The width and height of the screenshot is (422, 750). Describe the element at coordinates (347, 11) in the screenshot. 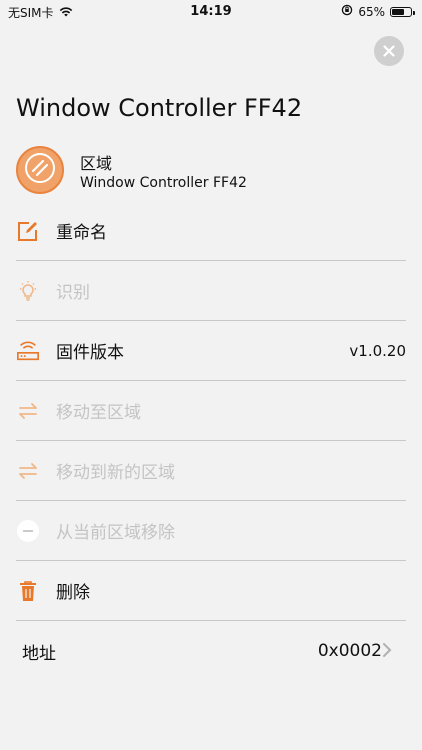

I see `orientation-lock-icon` at that location.